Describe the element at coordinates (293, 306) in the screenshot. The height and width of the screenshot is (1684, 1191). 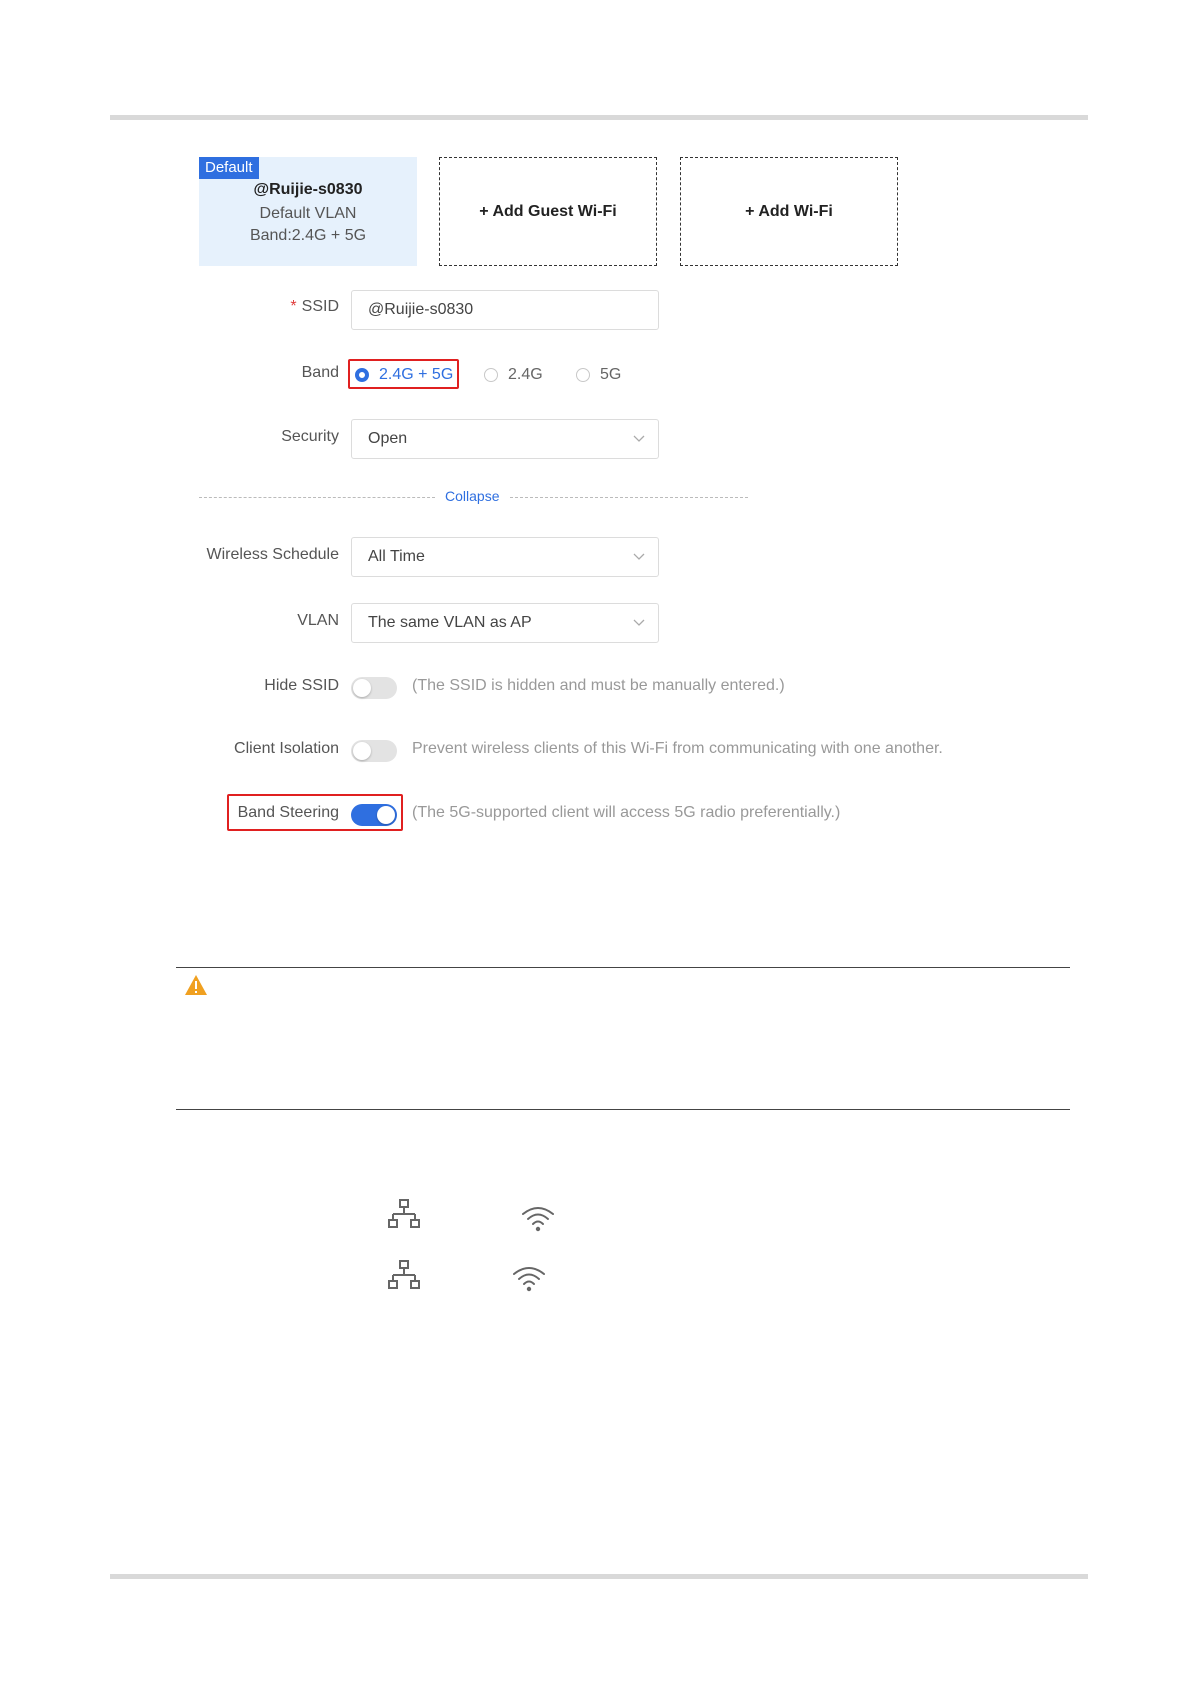
I see `required-mark: *` at that location.